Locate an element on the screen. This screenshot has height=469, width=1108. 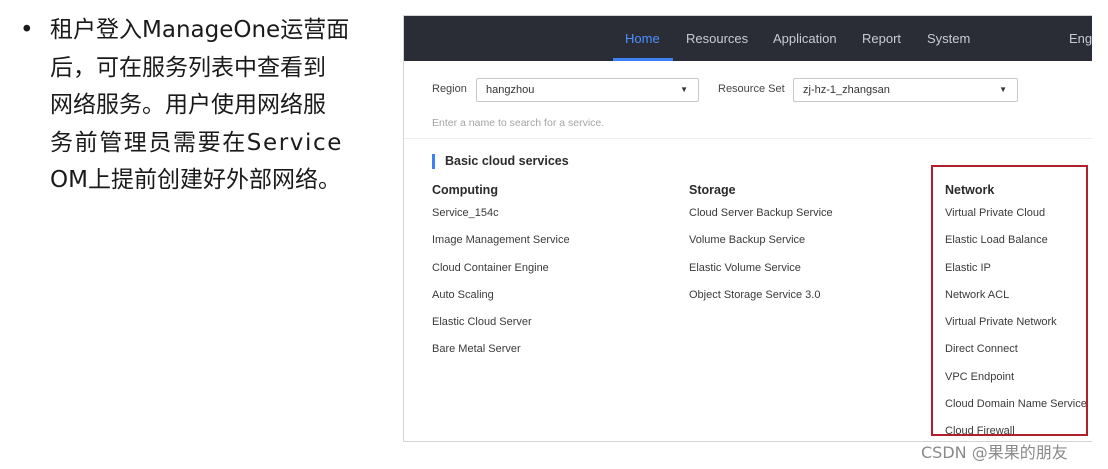
watermark: CSDN @果果的朋友 is located at coordinates (994, 452).